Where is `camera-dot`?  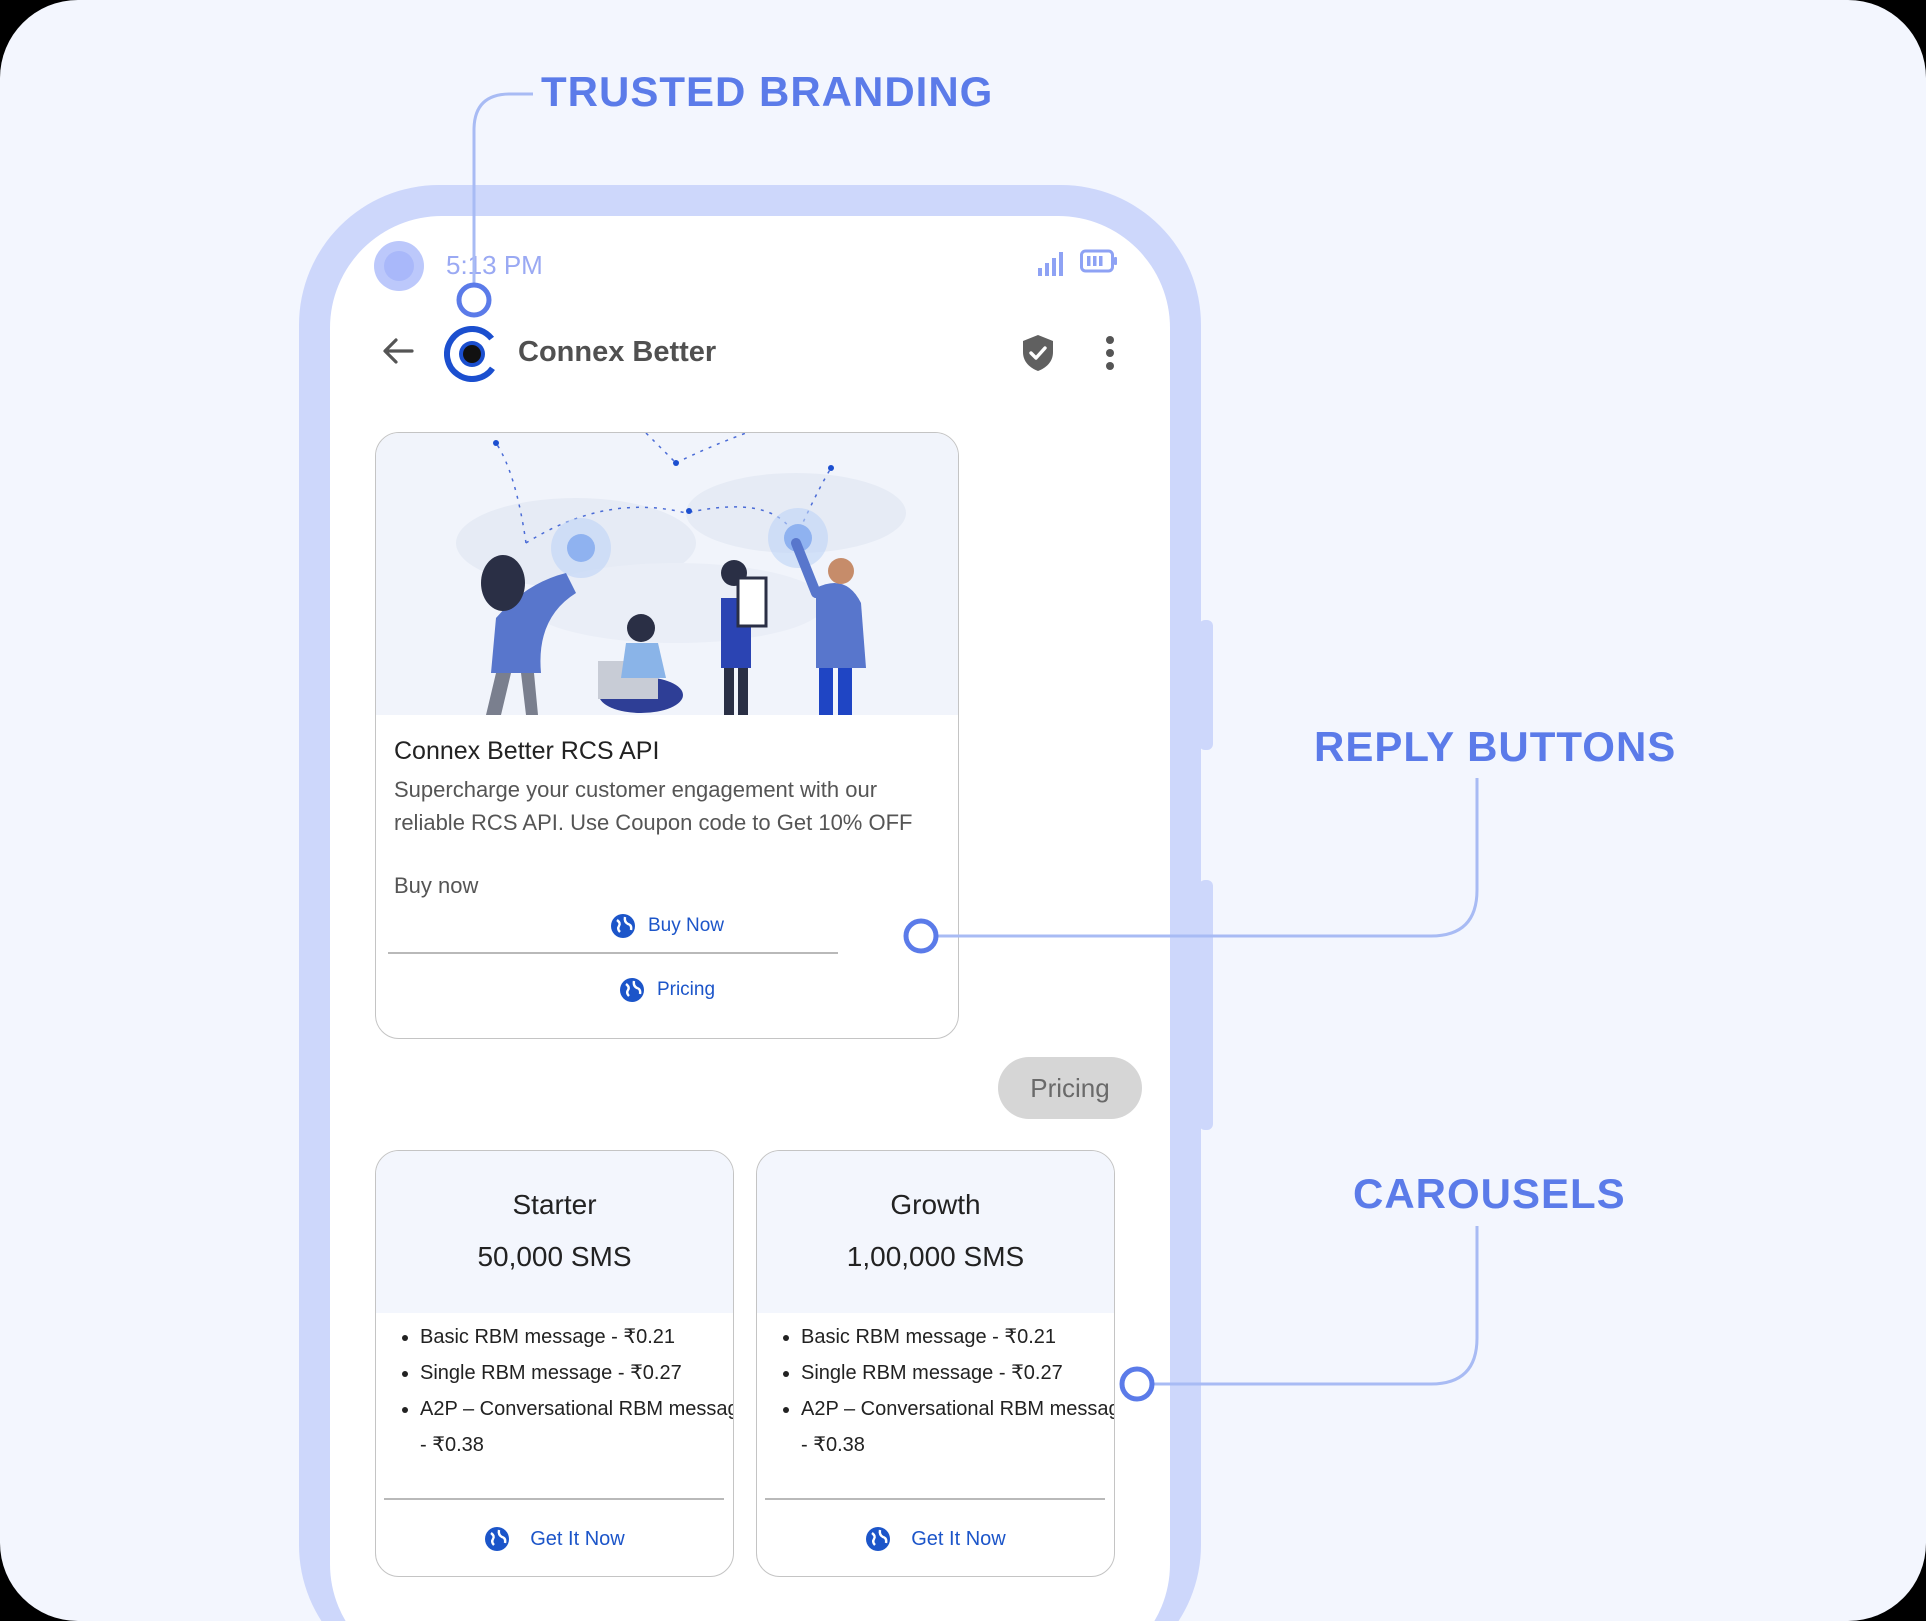
camera-dot is located at coordinates (399, 266).